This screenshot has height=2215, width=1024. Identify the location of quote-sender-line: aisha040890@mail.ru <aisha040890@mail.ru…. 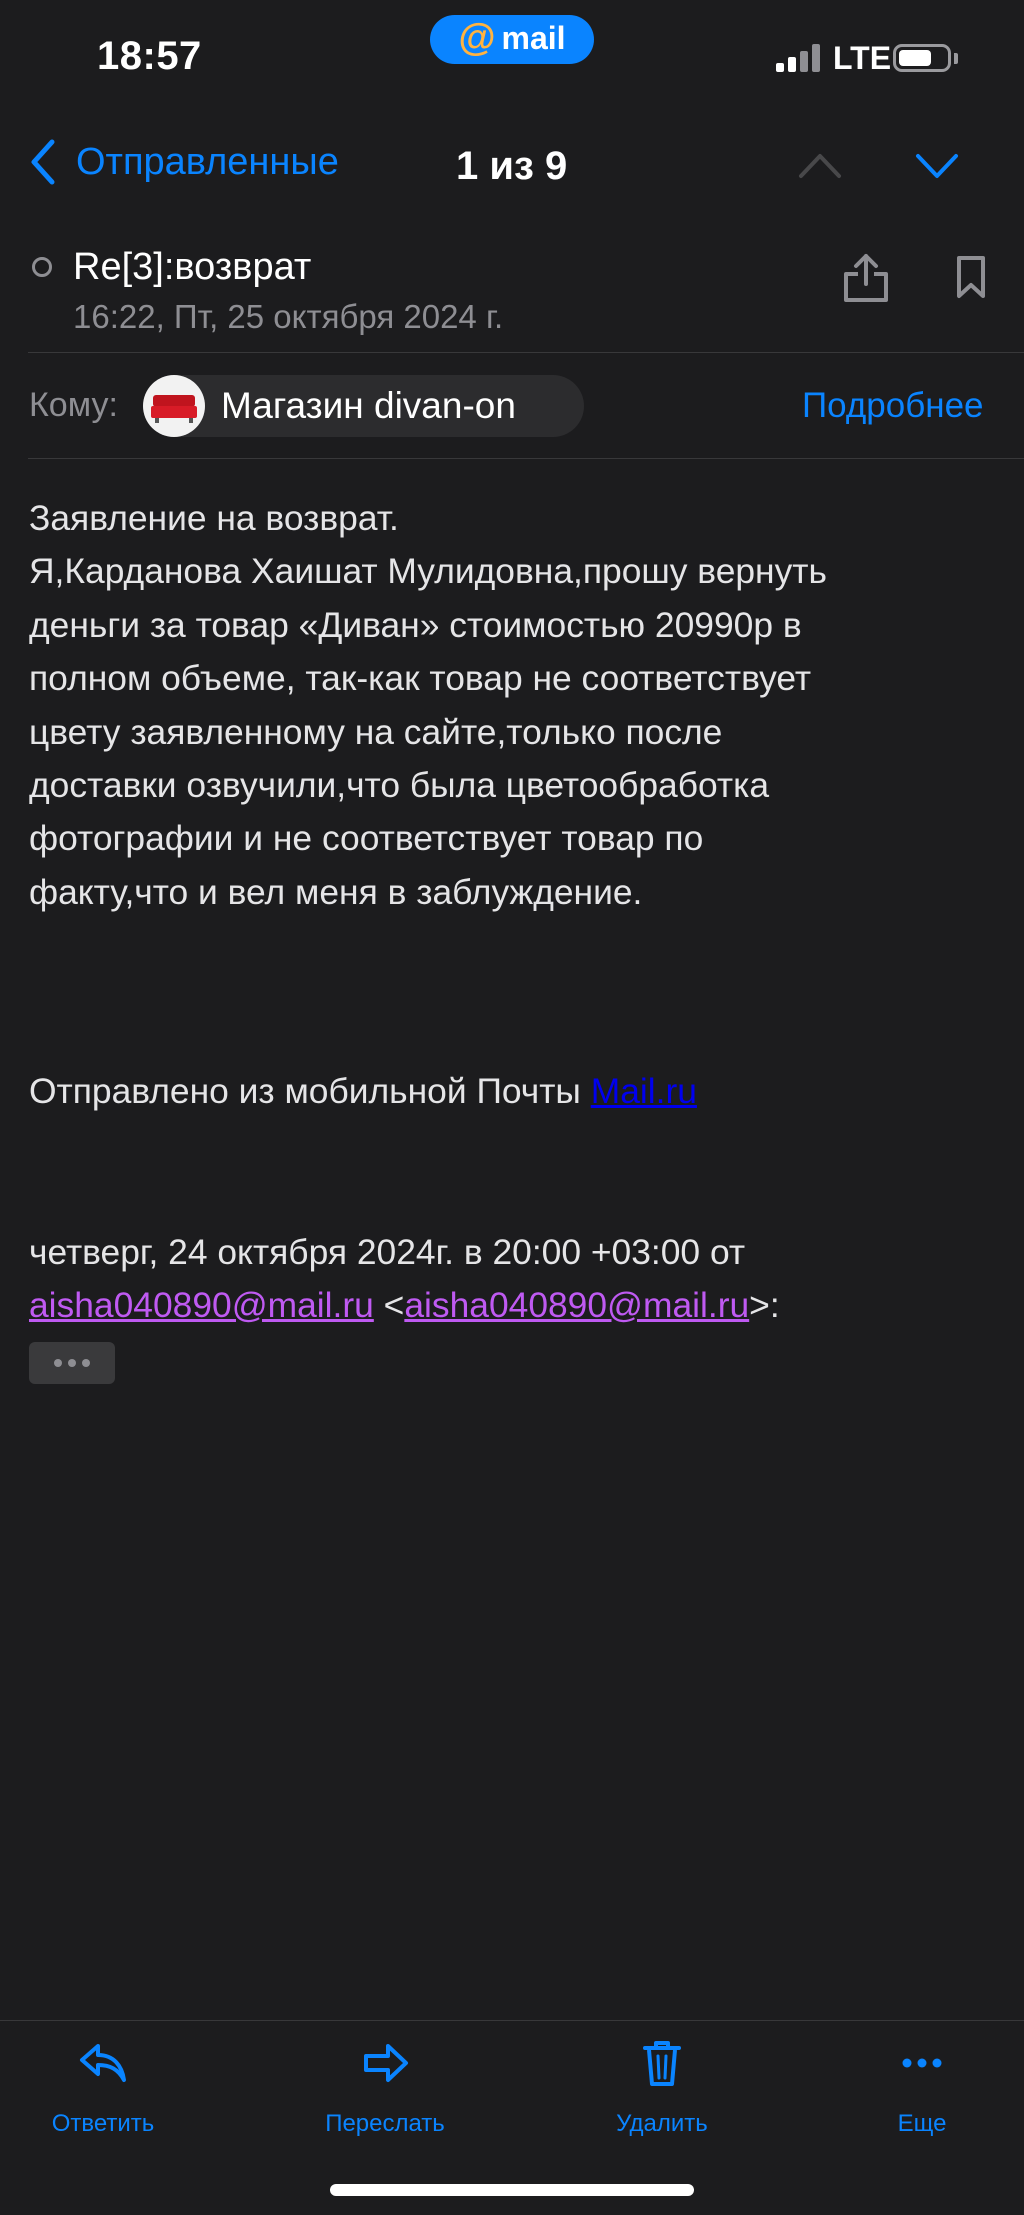
(404, 1305).